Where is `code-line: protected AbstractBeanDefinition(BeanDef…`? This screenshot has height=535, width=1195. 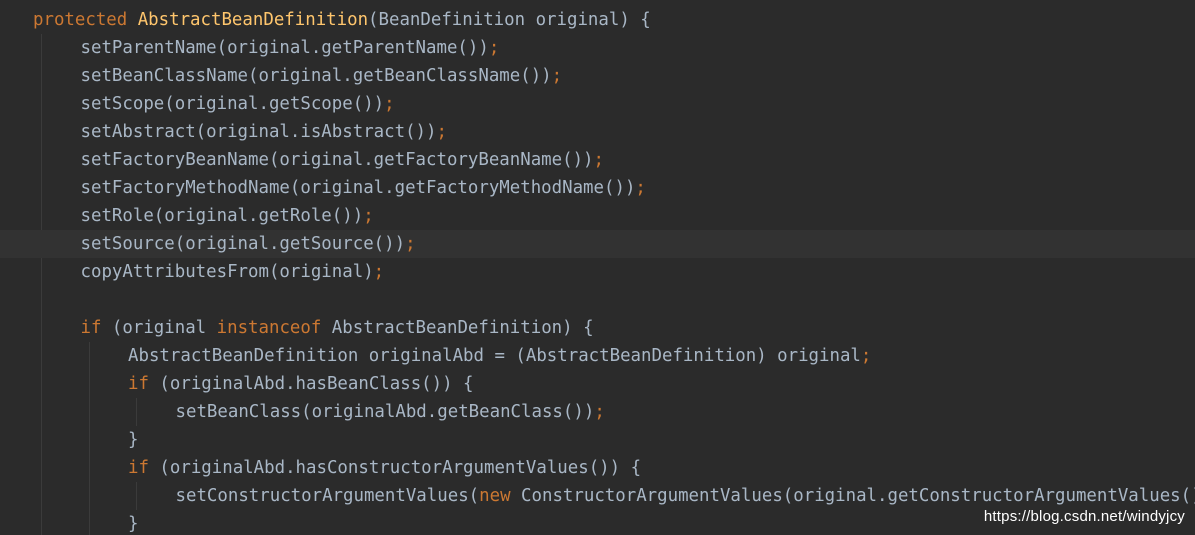 code-line: protected AbstractBeanDefinition(BeanDef… is located at coordinates (597, 20).